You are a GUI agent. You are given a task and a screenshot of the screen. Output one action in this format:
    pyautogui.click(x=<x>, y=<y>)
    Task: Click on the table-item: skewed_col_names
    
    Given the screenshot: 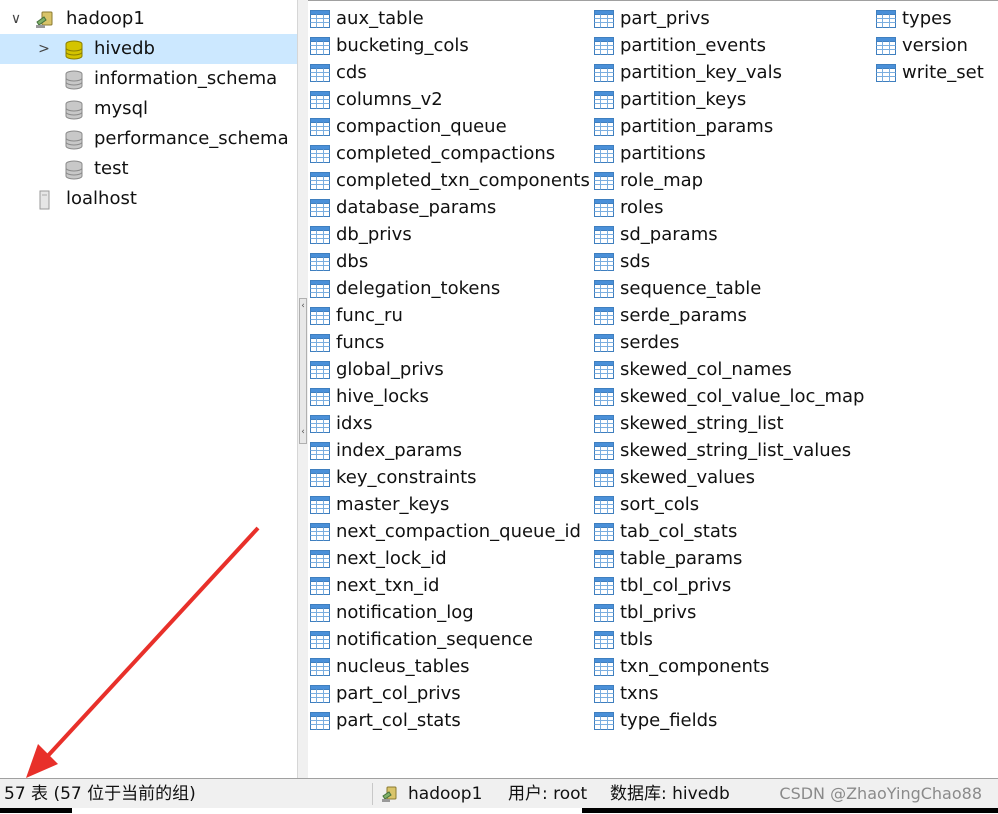 What is the action you would take?
    pyautogui.click(x=728, y=369)
    